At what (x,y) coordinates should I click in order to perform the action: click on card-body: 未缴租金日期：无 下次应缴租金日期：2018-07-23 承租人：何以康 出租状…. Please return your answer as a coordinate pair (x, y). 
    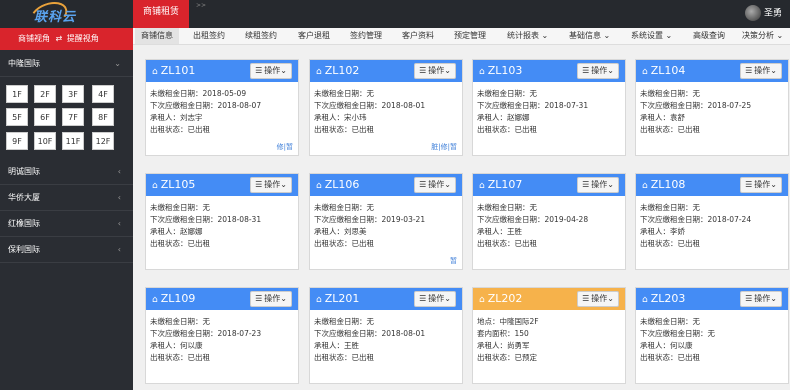
    Looking at the image, I should click on (223, 340).